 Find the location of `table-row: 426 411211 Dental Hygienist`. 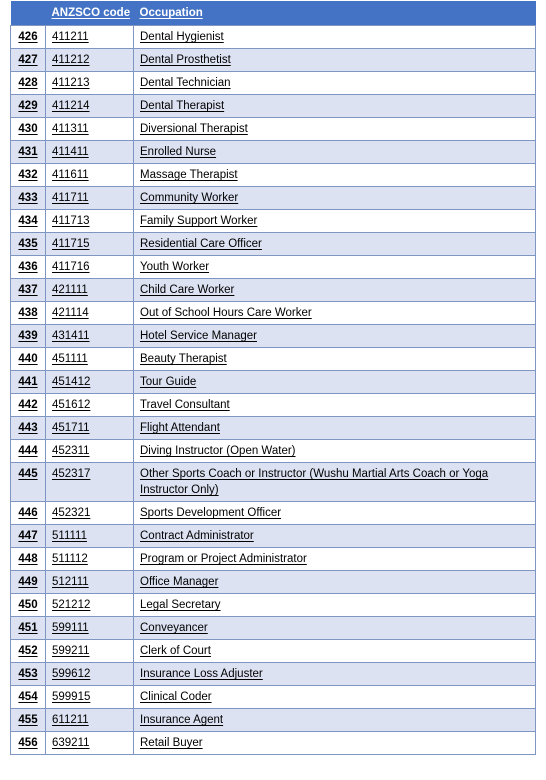

table-row: 426 411211 Dental Hygienist is located at coordinates (273, 37).